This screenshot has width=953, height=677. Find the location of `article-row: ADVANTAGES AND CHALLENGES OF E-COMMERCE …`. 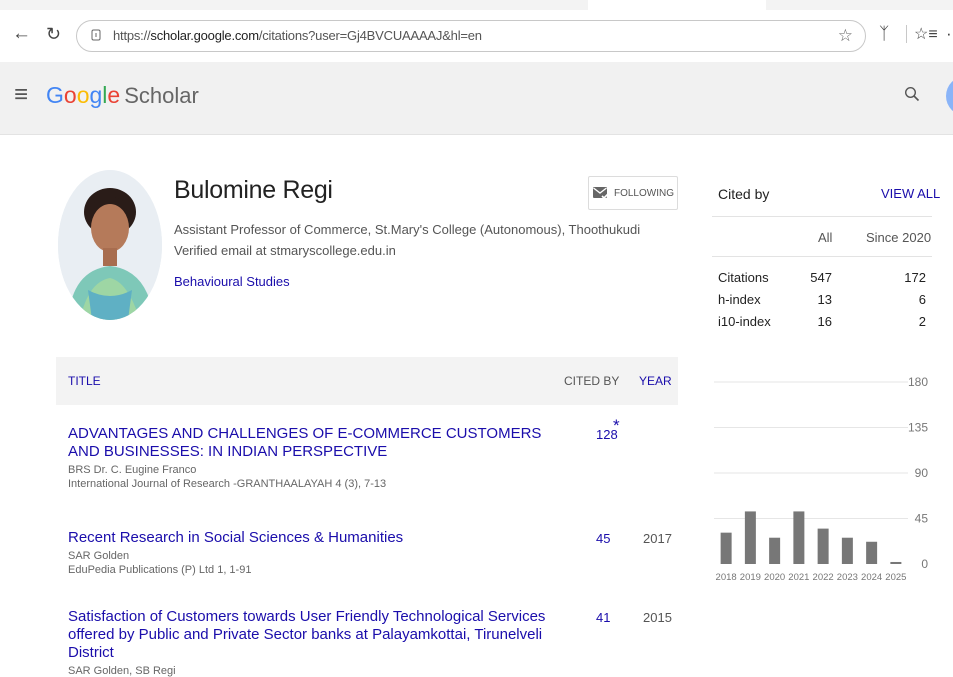

article-row: ADVANTAGES AND CHALLENGES OF E-COMMERCE … is located at coordinates (373, 453).